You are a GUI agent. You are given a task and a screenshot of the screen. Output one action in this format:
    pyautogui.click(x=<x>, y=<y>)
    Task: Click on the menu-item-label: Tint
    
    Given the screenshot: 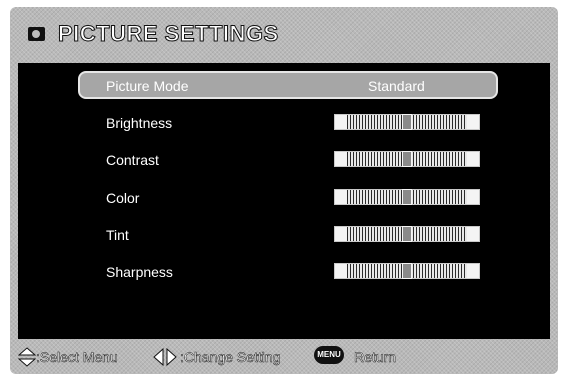 What is the action you would take?
    pyautogui.click(x=117, y=235)
    